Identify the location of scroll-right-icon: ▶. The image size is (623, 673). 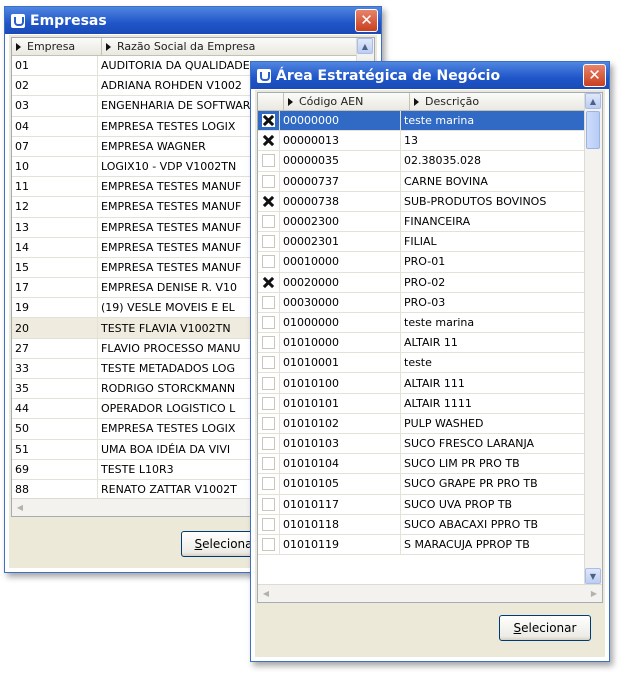
(594, 593).